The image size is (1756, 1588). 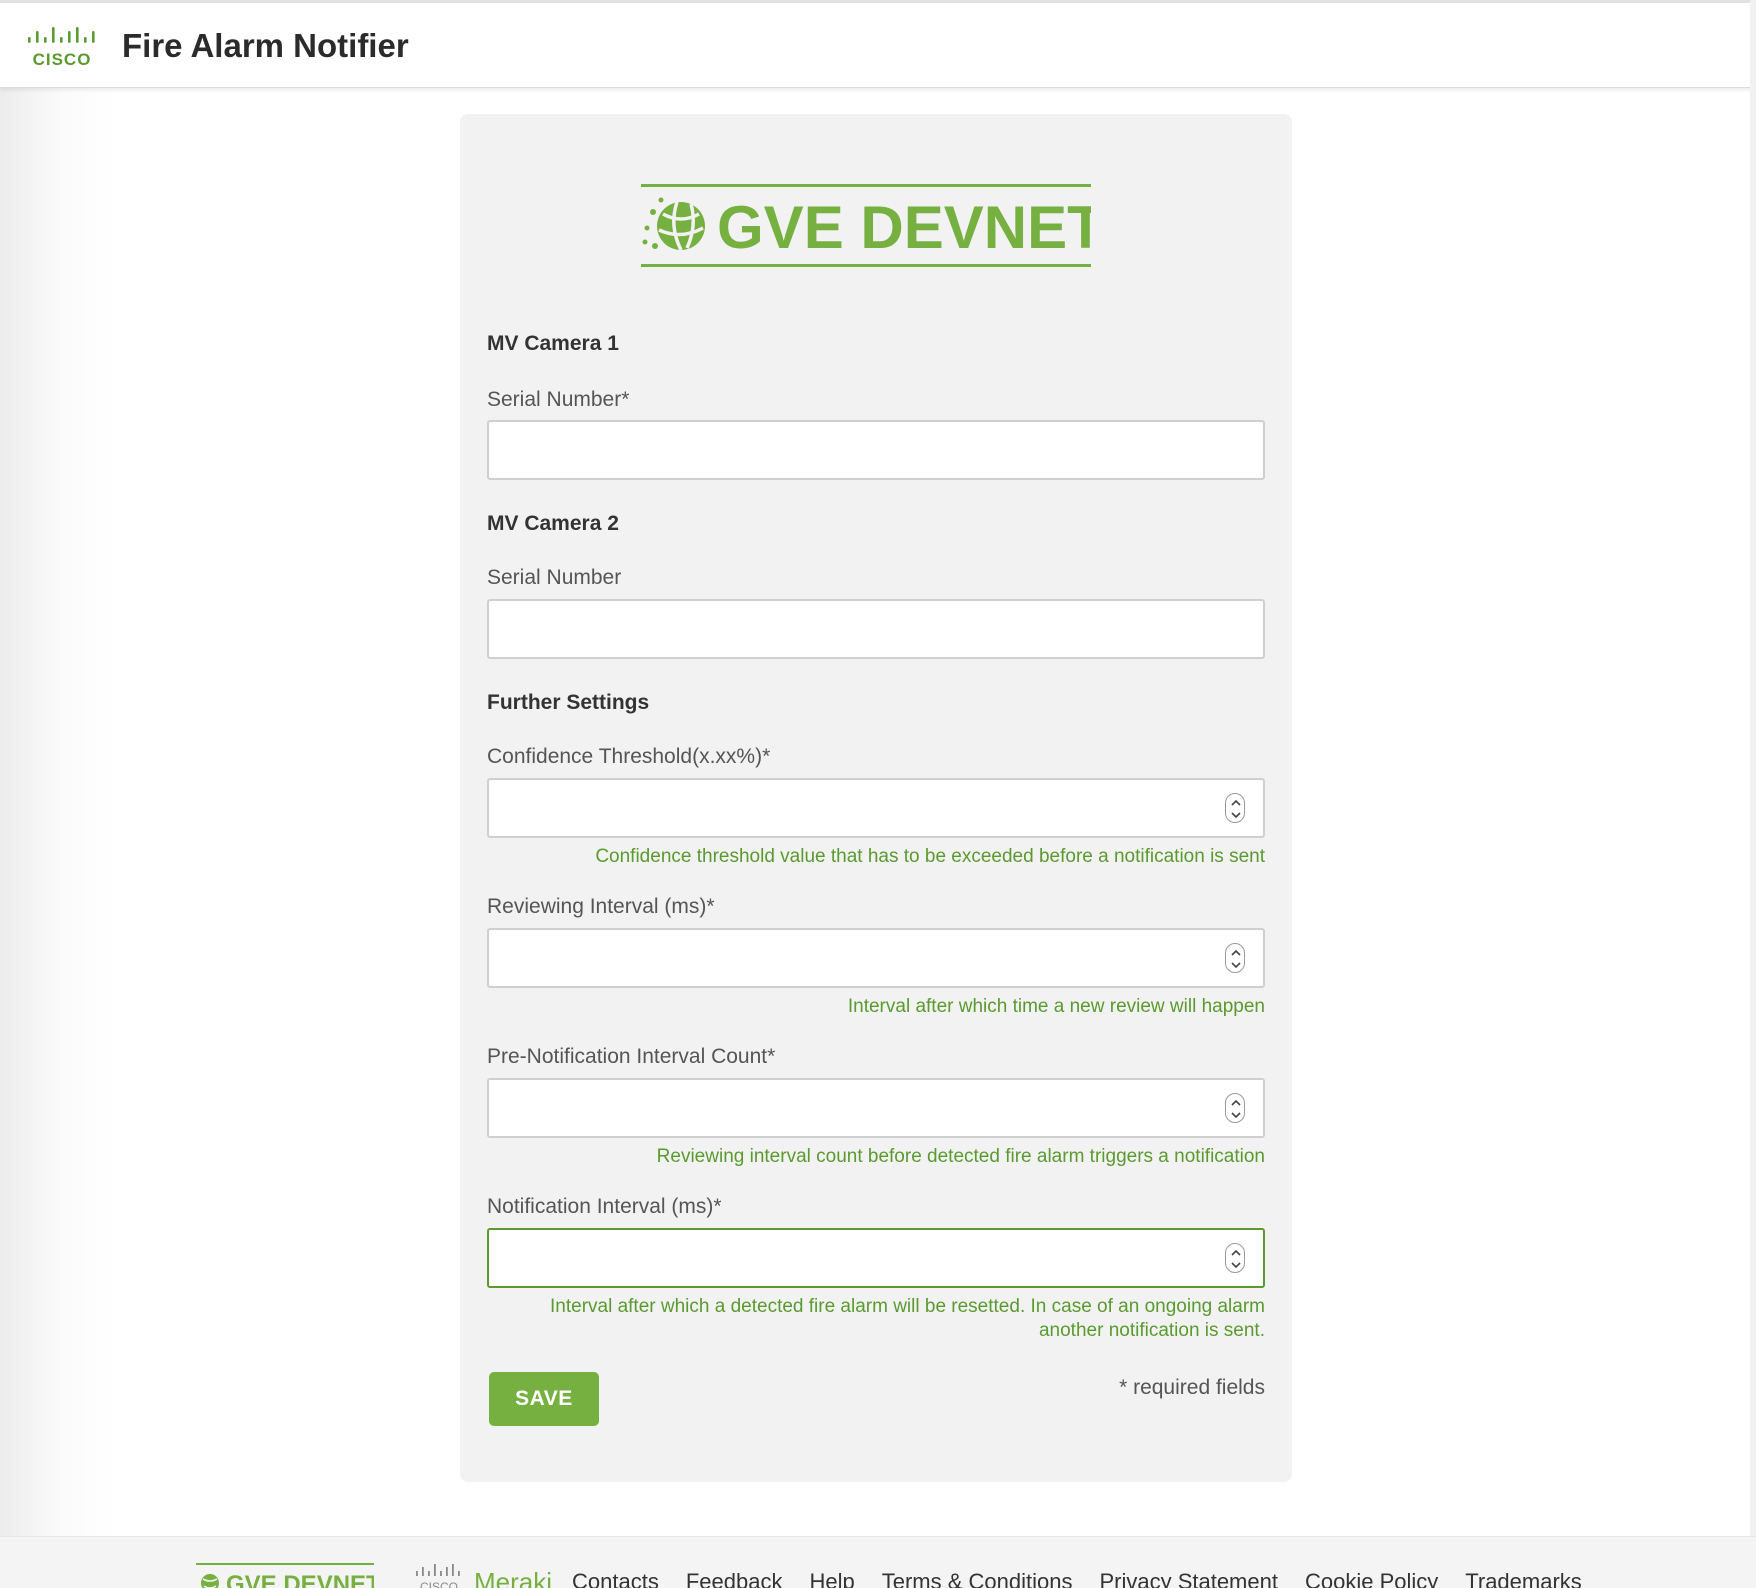 What do you see at coordinates (1192, 1387) in the screenshot?
I see `required-fields-note: * required fields` at bounding box center [1192, 1387].